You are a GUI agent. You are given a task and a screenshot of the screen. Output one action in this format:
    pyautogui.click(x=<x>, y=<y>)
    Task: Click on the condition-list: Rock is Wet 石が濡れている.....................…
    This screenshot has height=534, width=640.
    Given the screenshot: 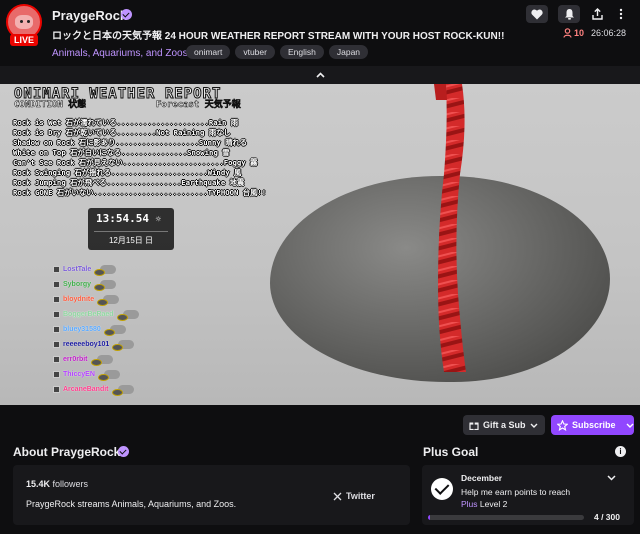 What is the action you would take?
    pyautogui.click(x=140, y=158)
    